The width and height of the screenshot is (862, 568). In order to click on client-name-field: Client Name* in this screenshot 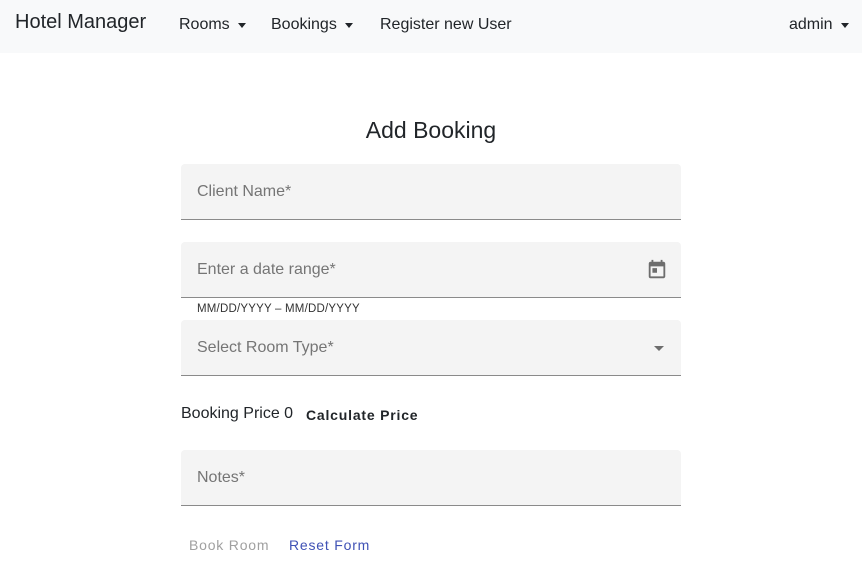, I will do `click(431, 192)`.